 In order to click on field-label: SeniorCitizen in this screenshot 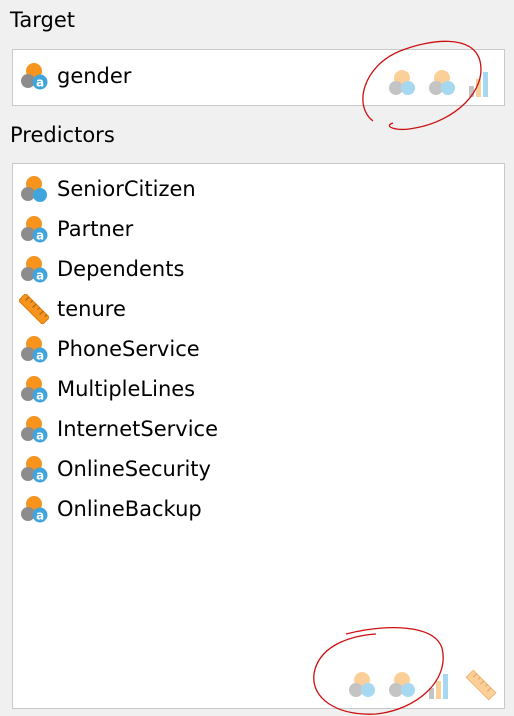, I will do `click(126, 189)`.